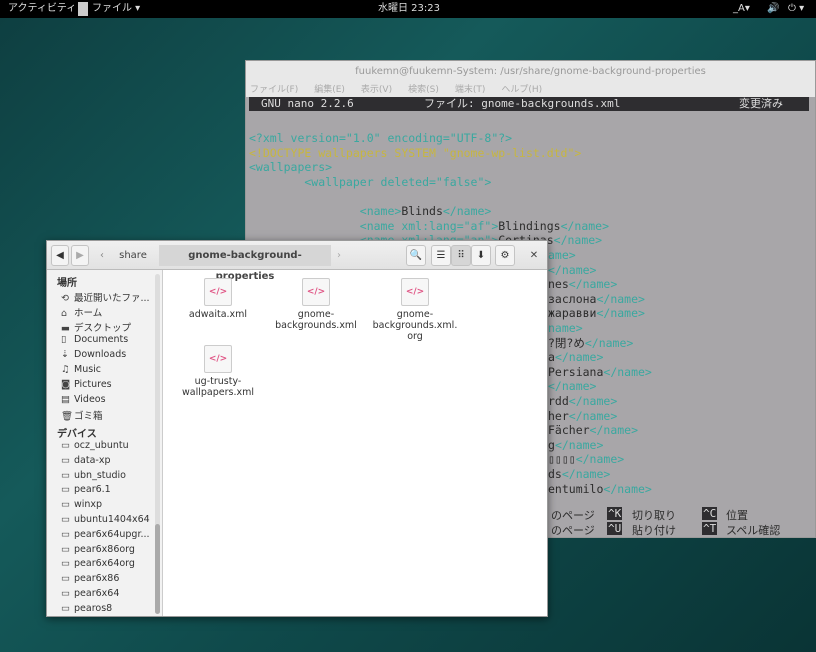 The height and width of the screenshot is (652, 816). Describe the element at coordinates (274, 90) in the screenshot. I see `menu-file: ファイル(F)` at that location.